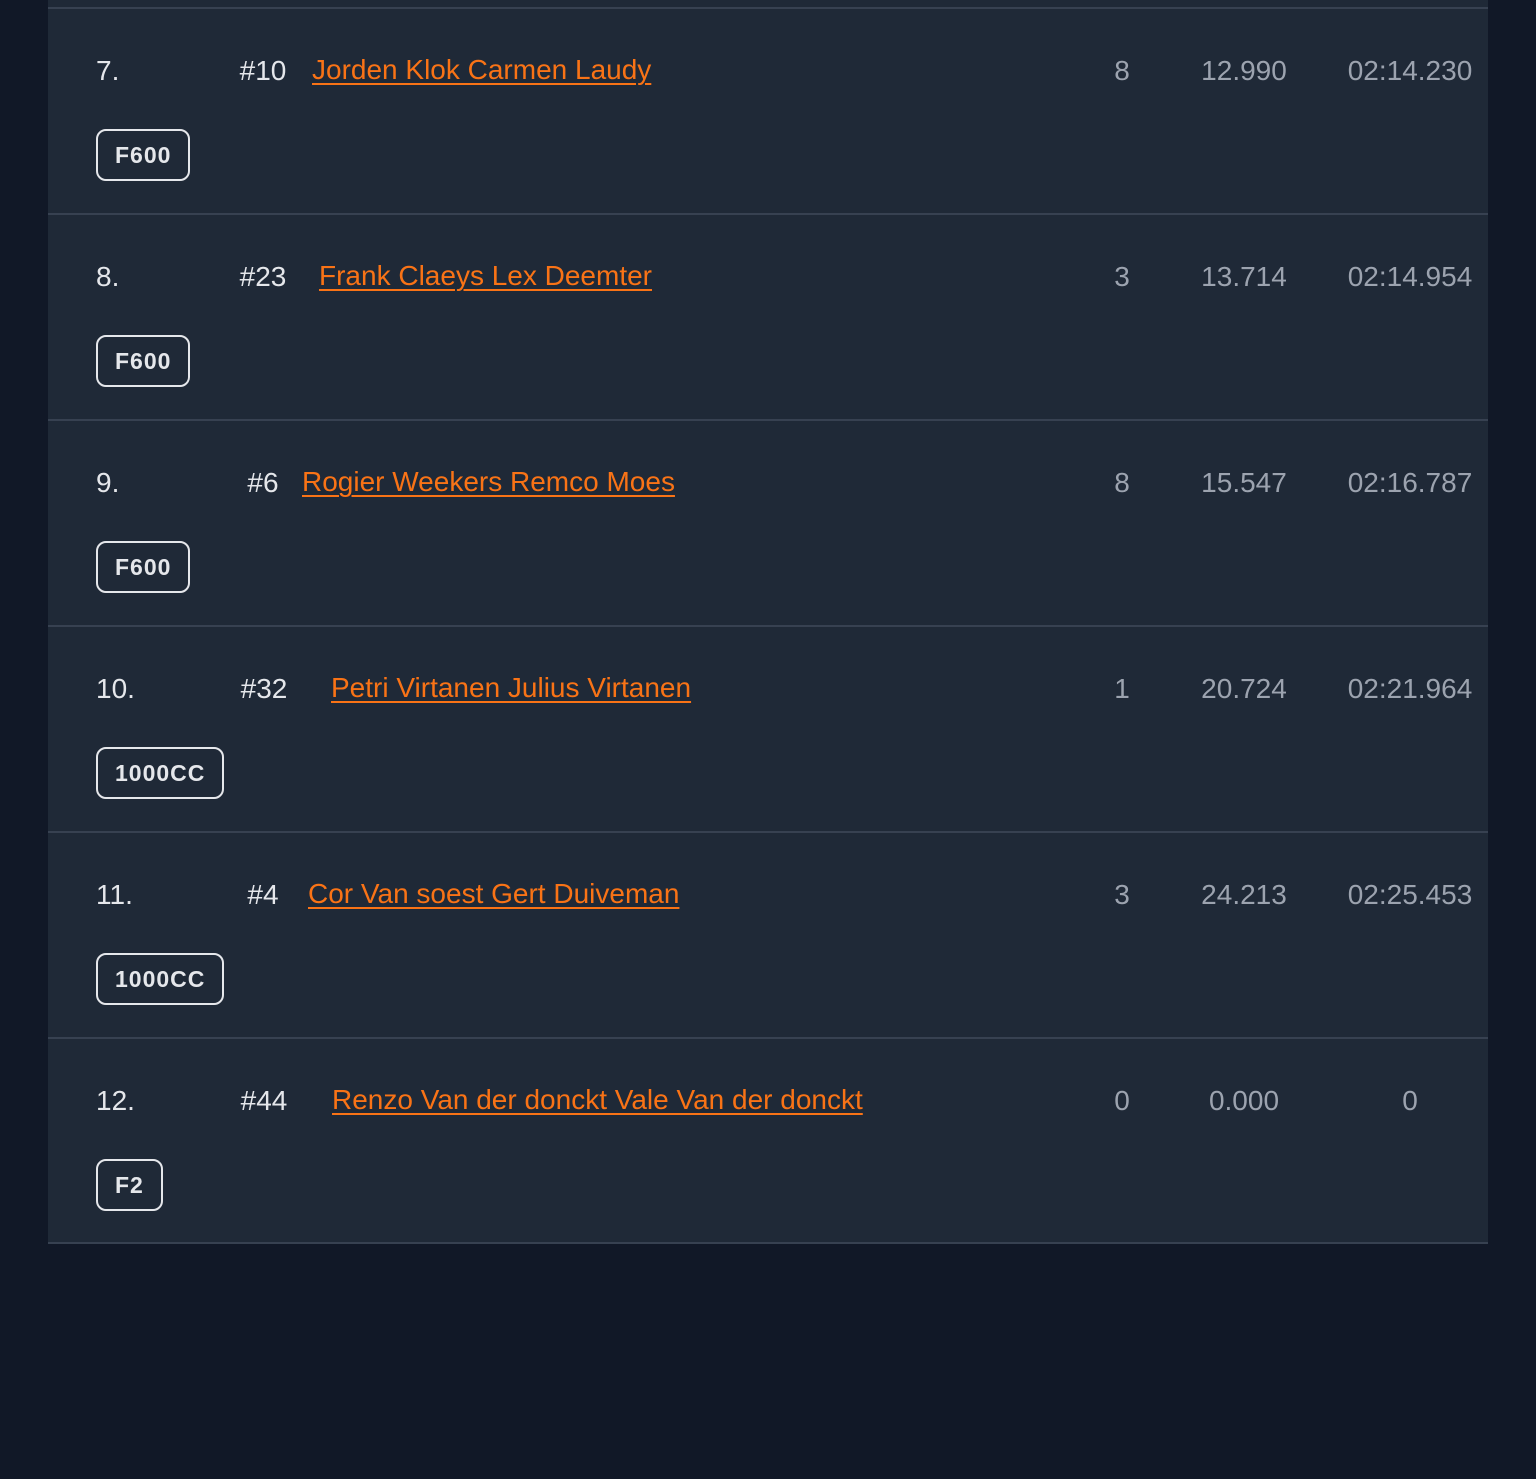 Image resolution: width=1536 pixels, height=1479 pixels. Describe the element at coordinates (115, 688) in the screenshot. I see `position-cell: 10.` at that location.